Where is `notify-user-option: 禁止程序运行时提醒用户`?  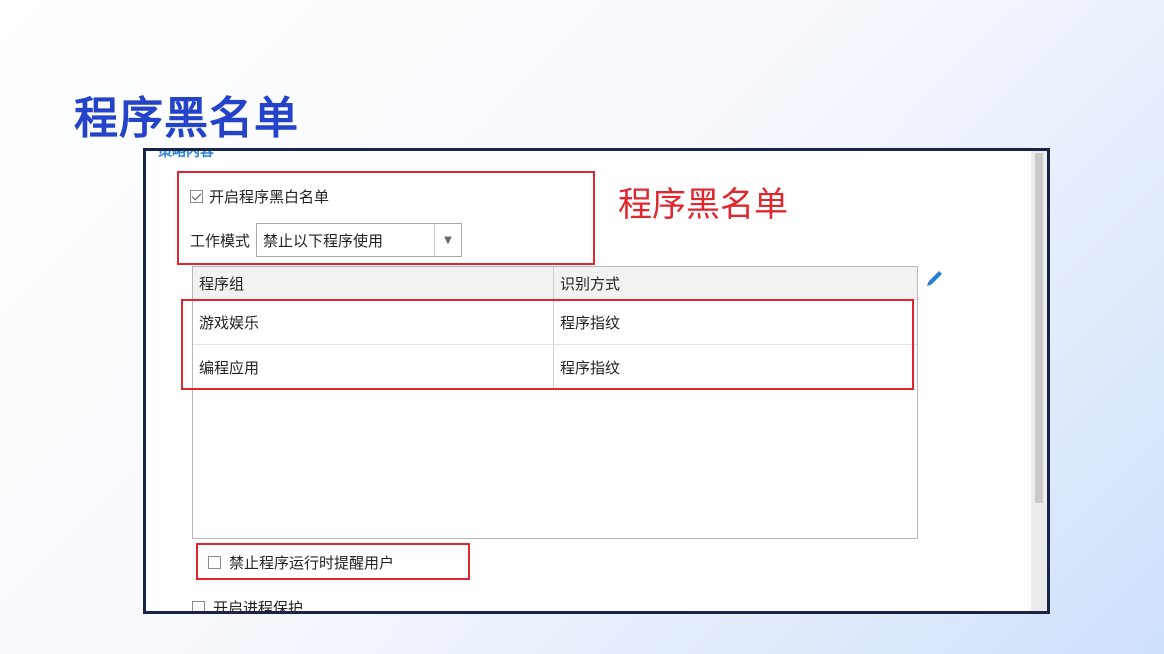
notify-user-option: 禁止程序运行时提醒用户 is located at coordinates (301, 562).